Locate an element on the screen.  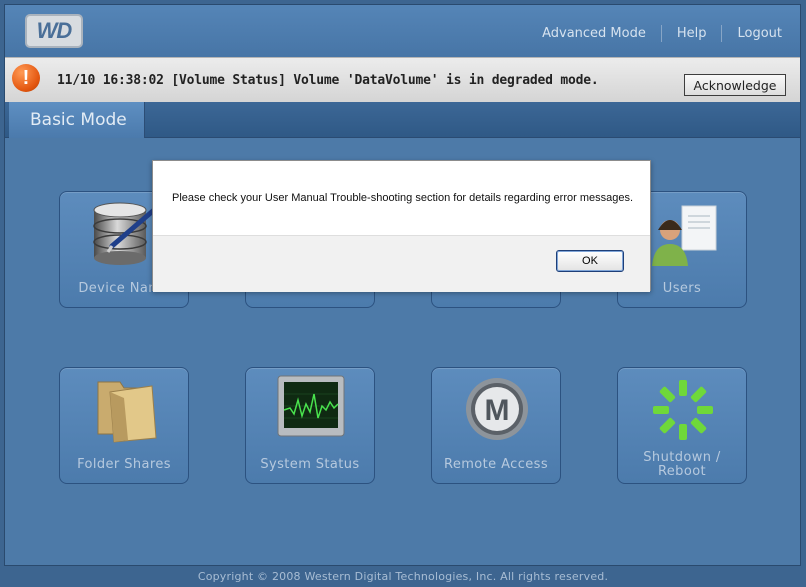
acknowledge-button: Acknowledge is located at coordinates (735, 85).